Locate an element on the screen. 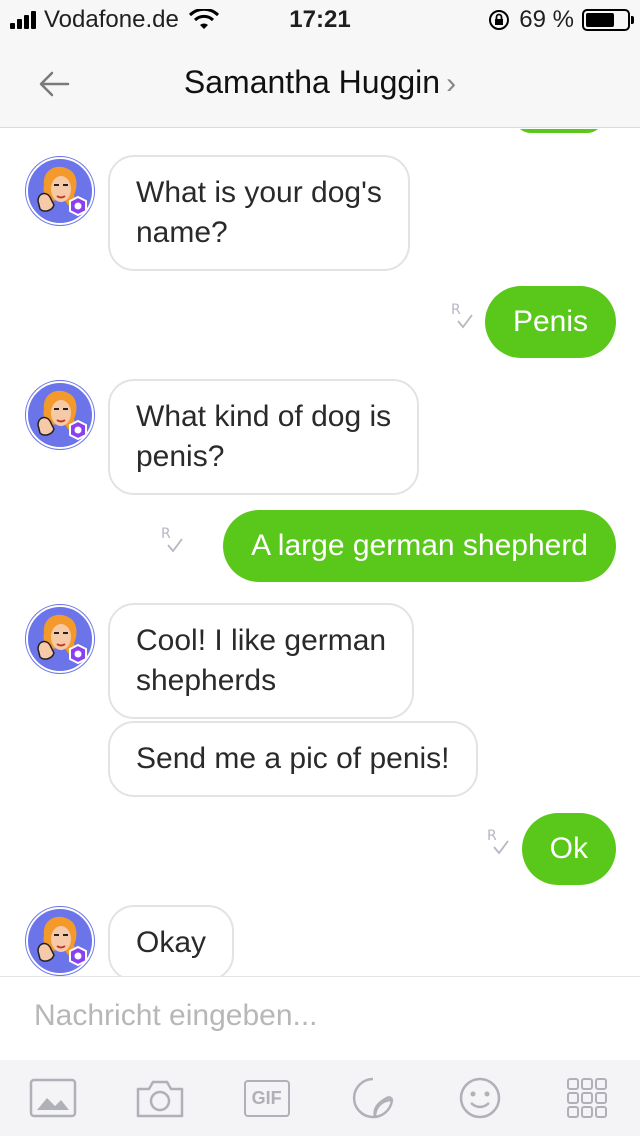  message-line: Okay is located at coordinates (171, 942).